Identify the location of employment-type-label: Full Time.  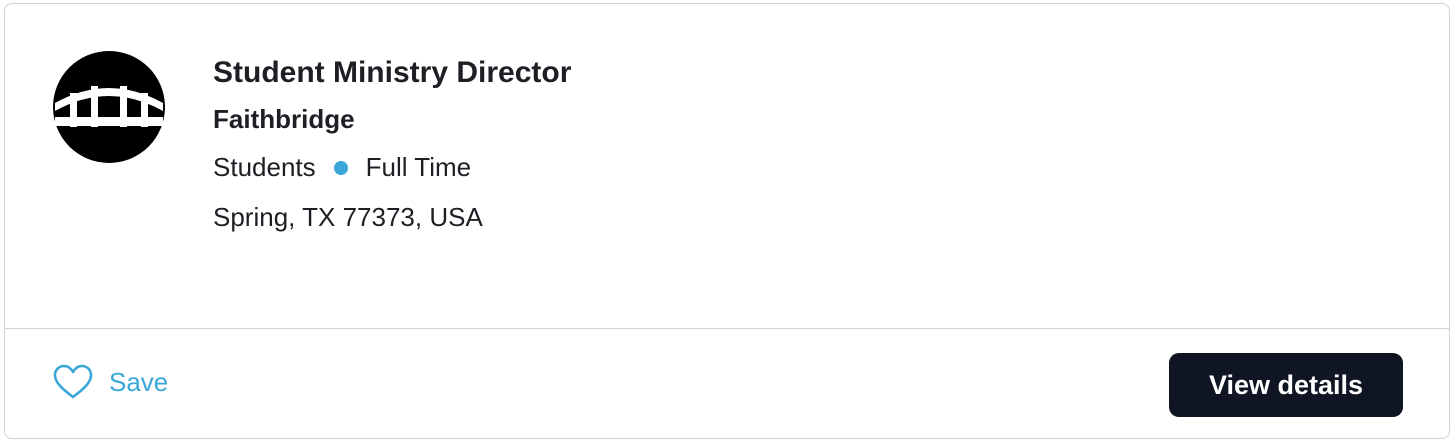
(418, 167).